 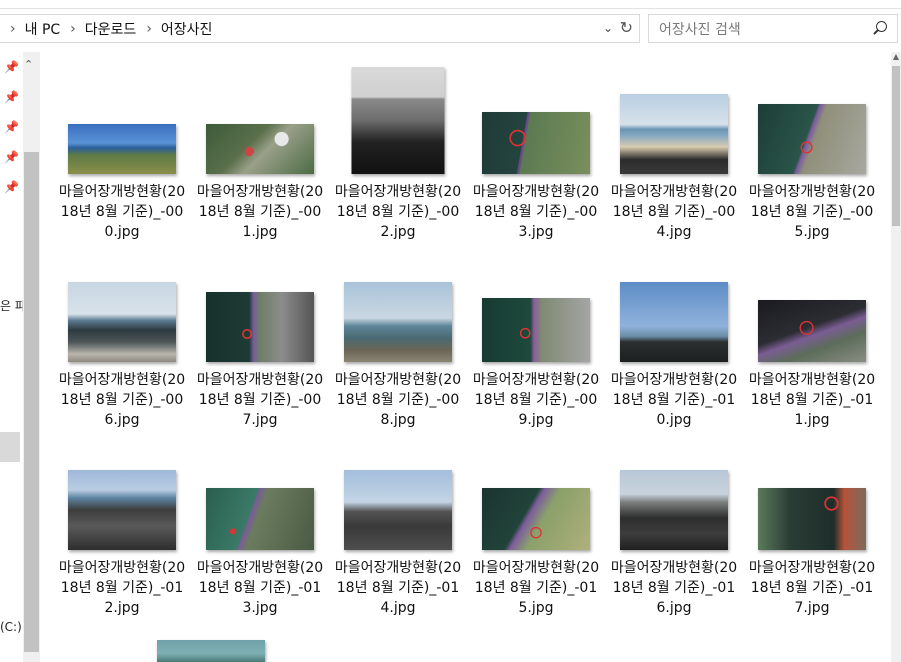 What do you see at coordinates (28, 64) in the screenshot?
I see `scroll-up-icon: ⌃` at bounding box center [28, 64].